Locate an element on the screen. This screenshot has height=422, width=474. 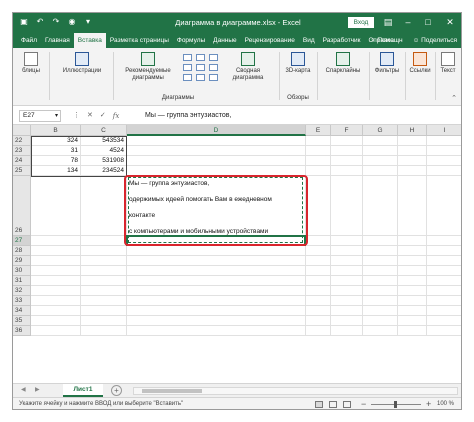
row-header-23: 23 is located at coordinates (22, 151).